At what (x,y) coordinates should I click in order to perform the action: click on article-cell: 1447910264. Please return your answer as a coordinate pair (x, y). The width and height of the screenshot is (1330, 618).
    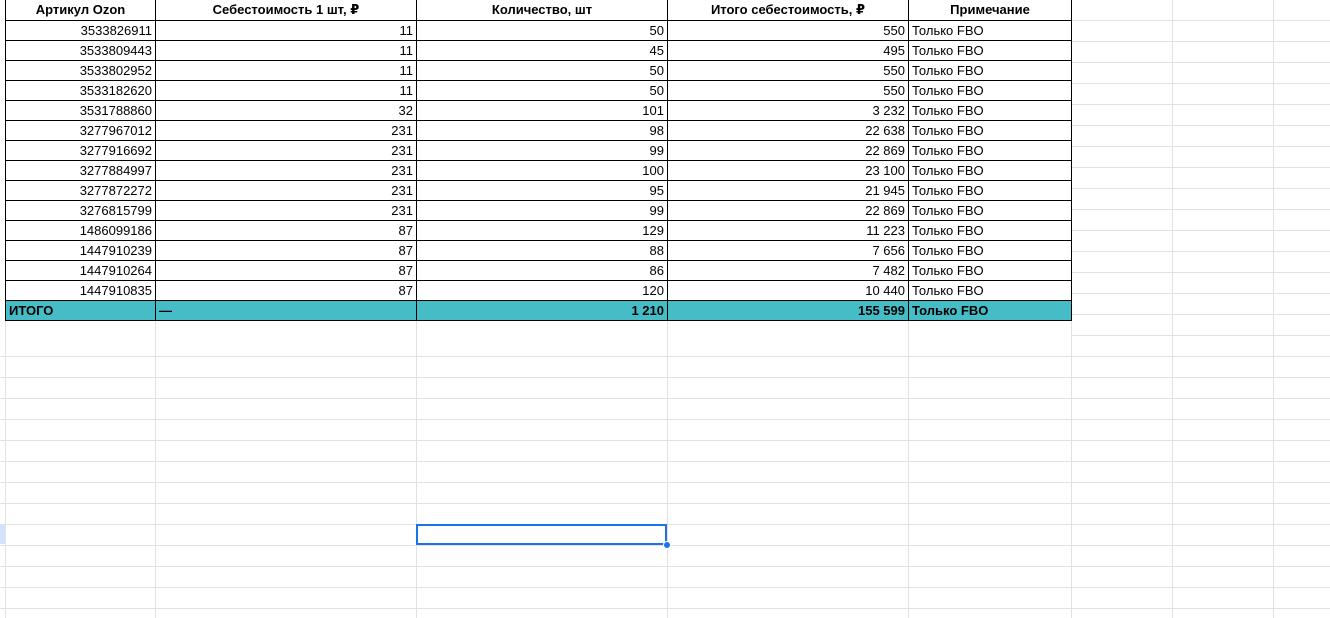
    Looking at the image, I should click on (80, 270).